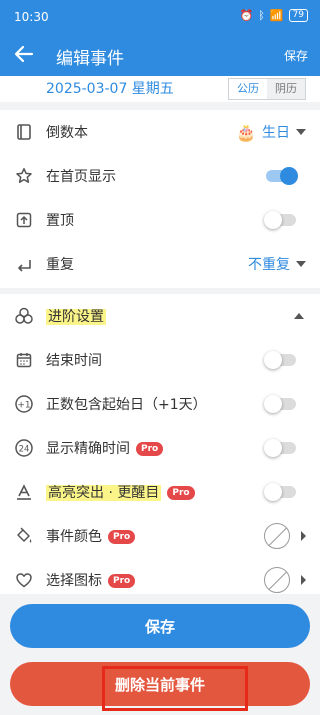 Image resolution: width=320 pixels, height=715 pixels. Describe the element at coordinates (246, 15) in the screenshot. I see `alarm-icon: ⏰` at that location.